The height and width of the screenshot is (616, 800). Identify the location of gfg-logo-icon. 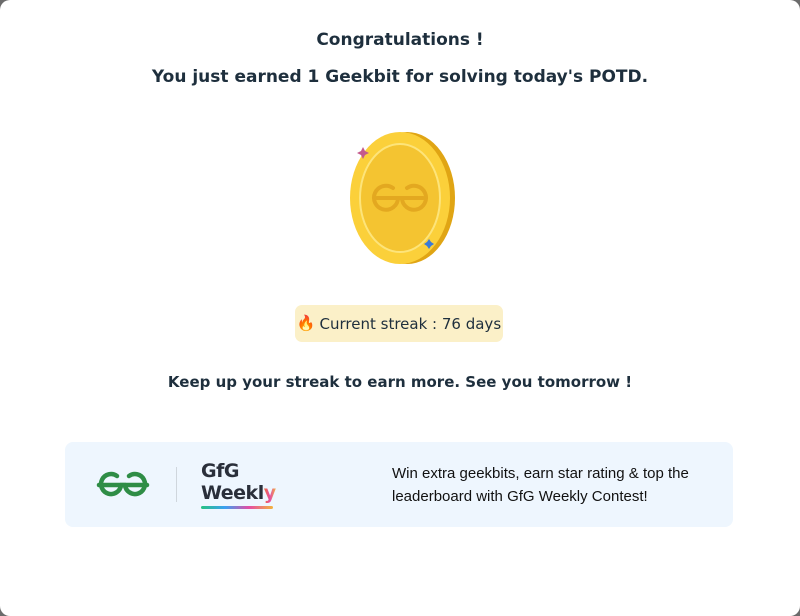
(123, 485).